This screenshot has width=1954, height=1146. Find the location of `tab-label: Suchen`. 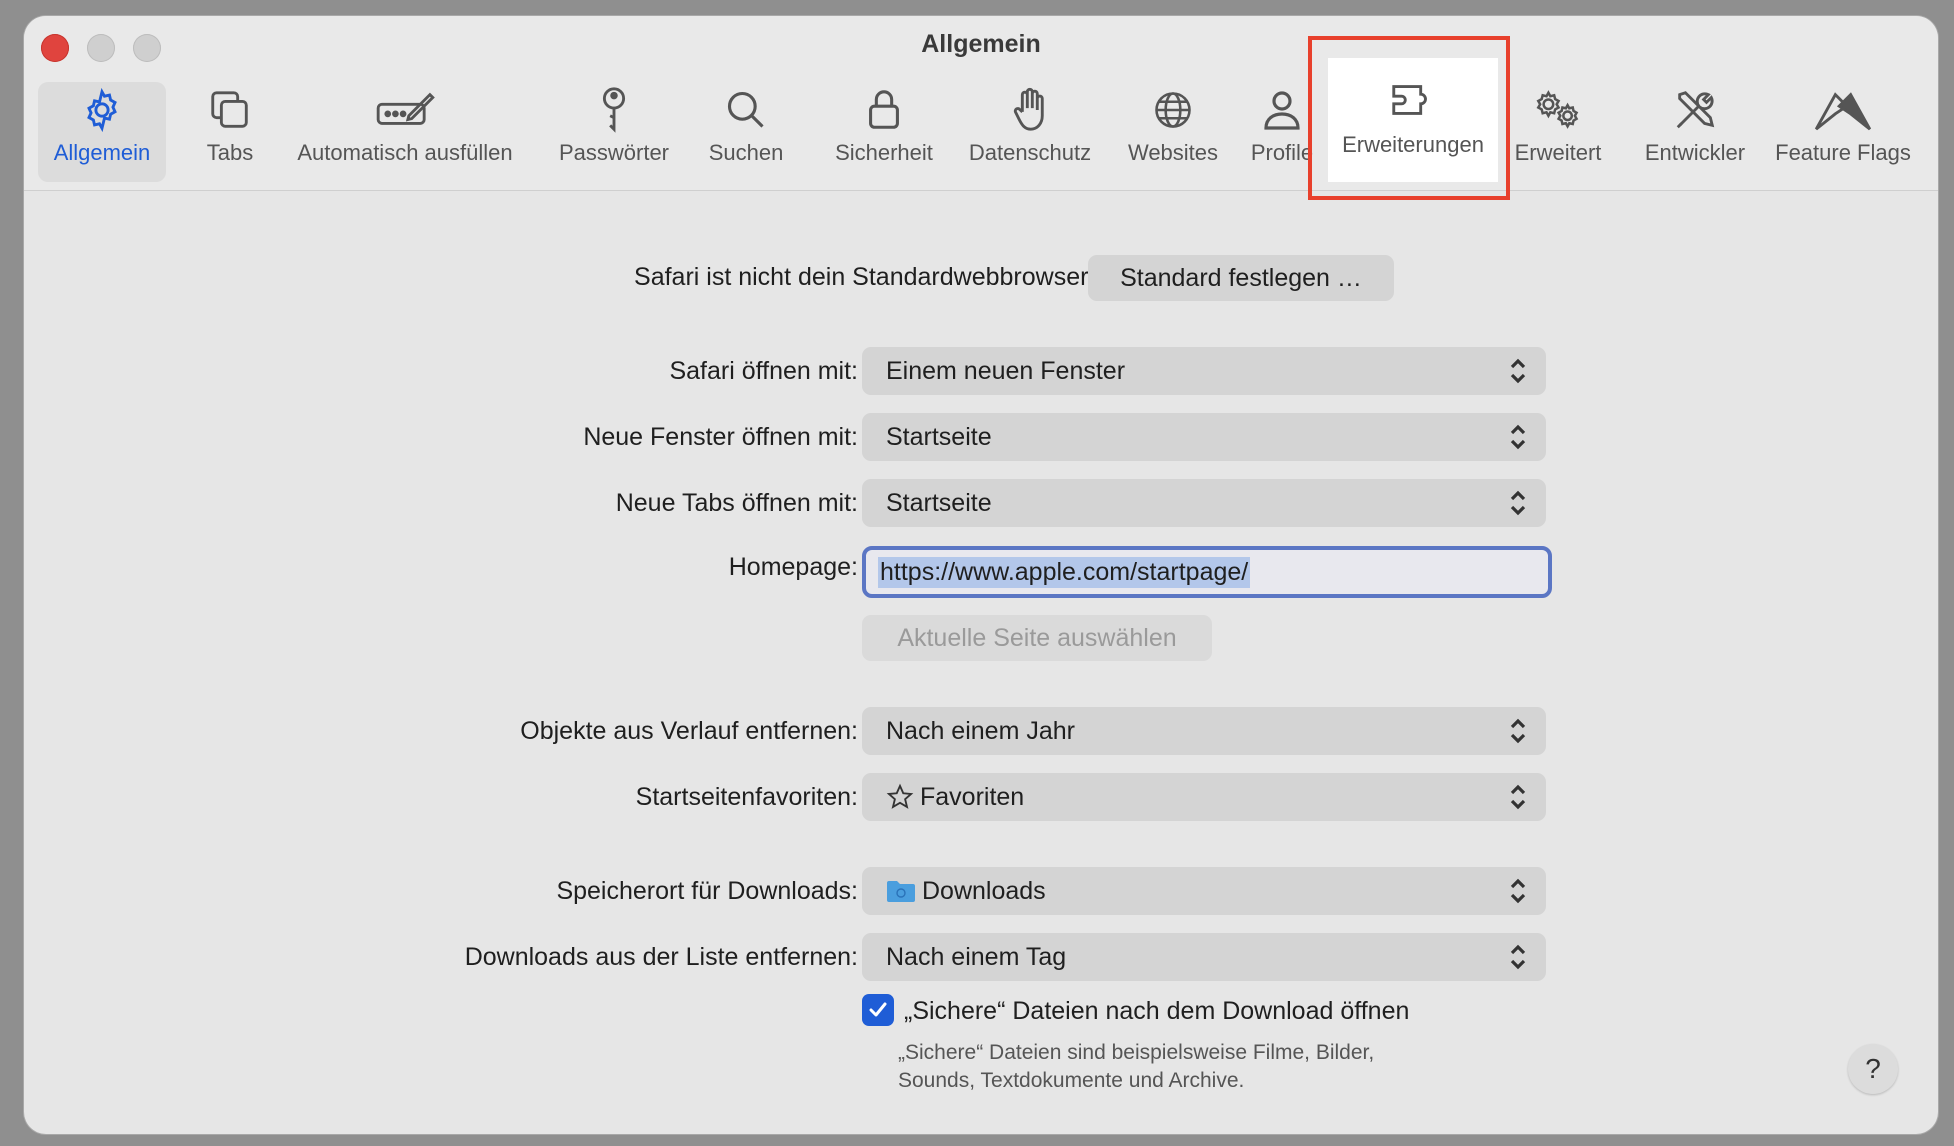

tab-label: Suchen is located at coordinates (746, 152).